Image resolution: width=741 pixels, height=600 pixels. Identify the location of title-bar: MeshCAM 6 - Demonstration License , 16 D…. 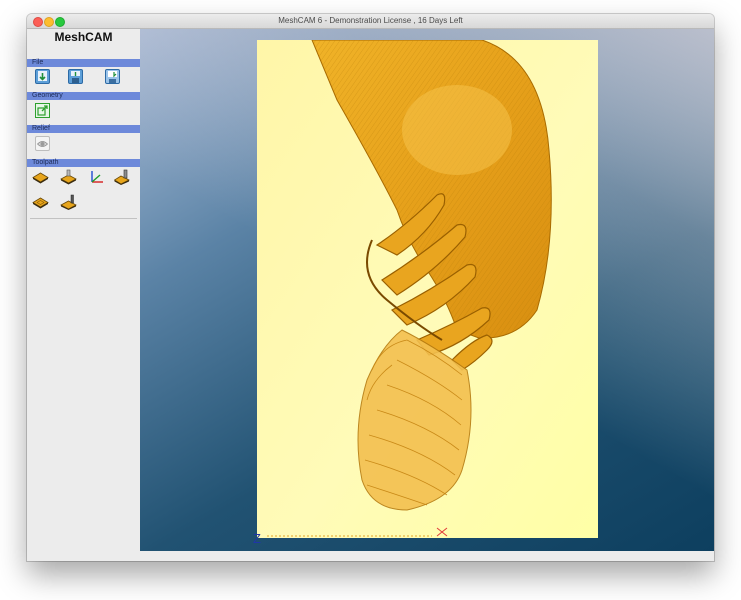
(370, 21).